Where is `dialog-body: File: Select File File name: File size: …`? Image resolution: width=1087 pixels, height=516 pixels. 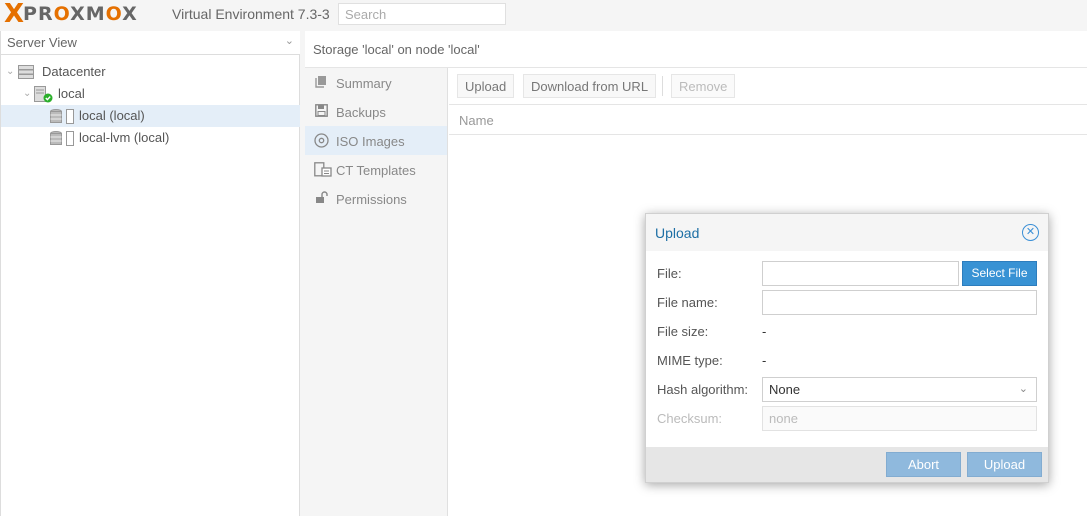 dialog-body: File: Select File File name: File size: … is located at coordinates (847, 349).